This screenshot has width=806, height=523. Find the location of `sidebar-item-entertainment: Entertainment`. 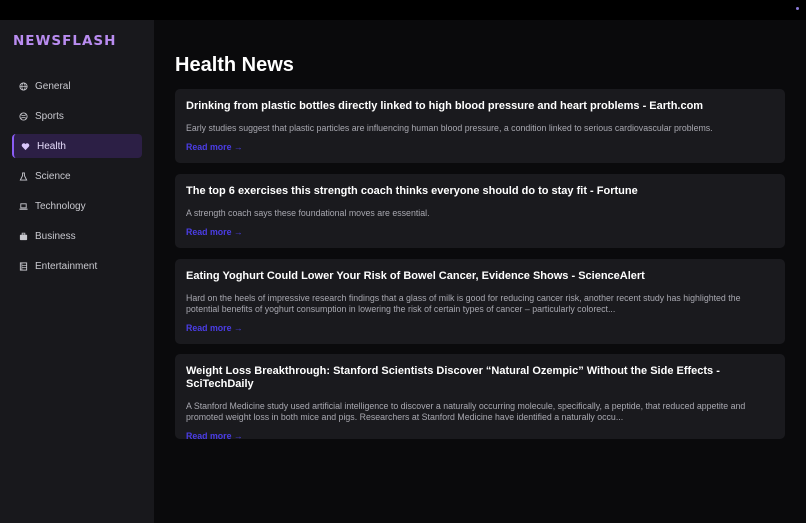

sidebar-item-entertainment: Entertainment is located at coordinates (77, 266).